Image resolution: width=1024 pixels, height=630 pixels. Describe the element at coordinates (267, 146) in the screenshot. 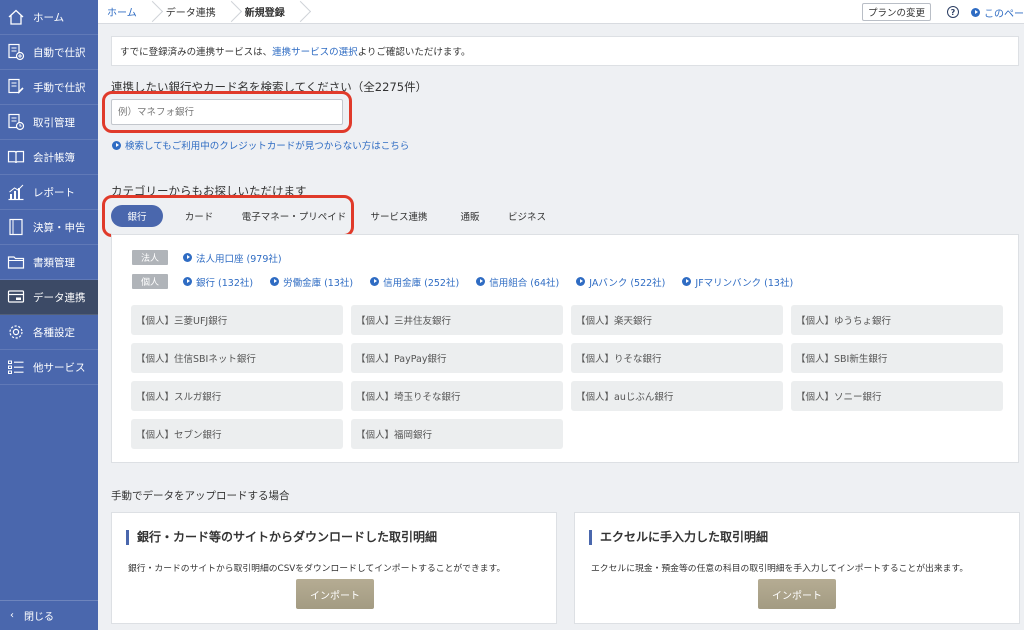

I see `credit-card-help-label: 検索してもご利用中のクレジットカードが見つからない方はこちら` at that location.